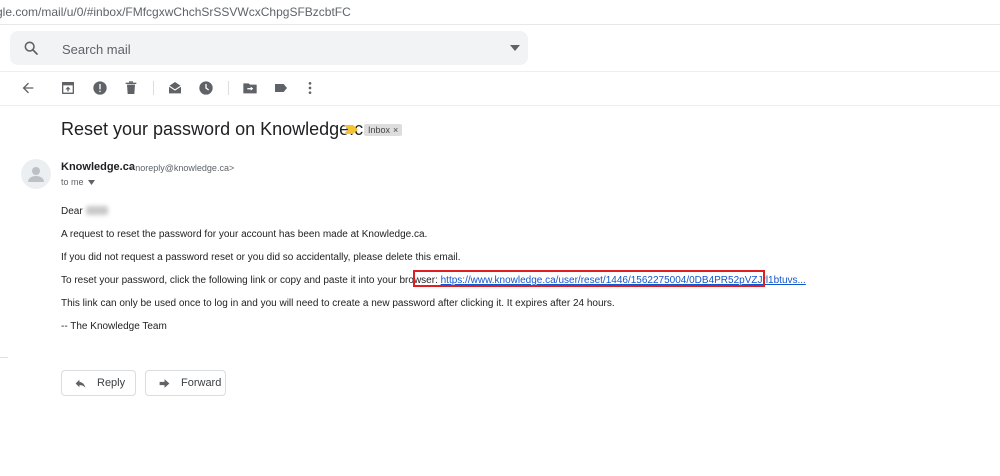 This screenshot has width=1000, height=476. What do you see at coordinates (114, 326) in the screenshot?
I see `email-signature: -- The Knowledge Team` at bounding box center [114, 326].